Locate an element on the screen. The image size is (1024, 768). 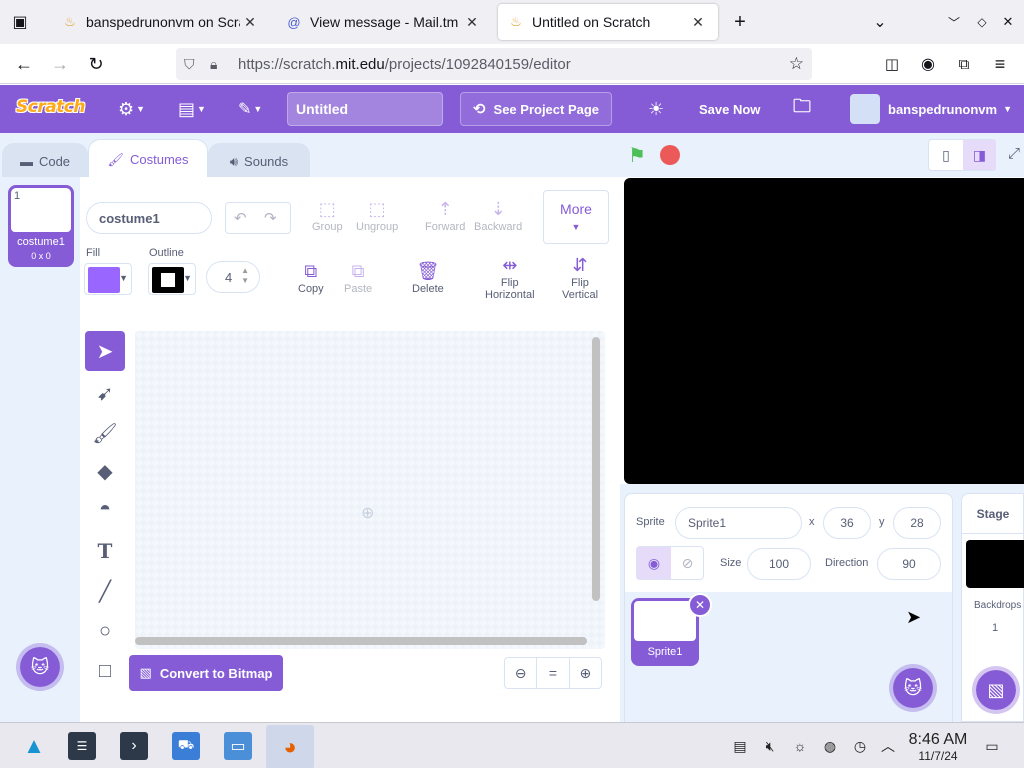
clock: 8:46 AM 11/7/24 is located at coordinates (938, 747).